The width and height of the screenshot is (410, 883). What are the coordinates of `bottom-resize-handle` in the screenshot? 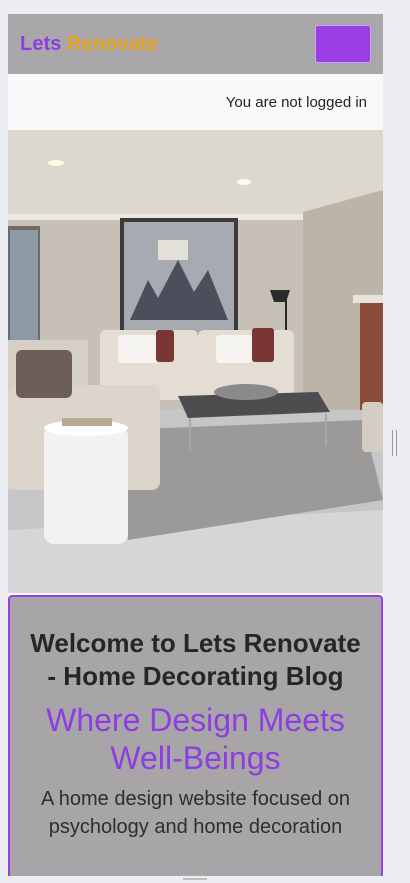 It's located at (195, 879).